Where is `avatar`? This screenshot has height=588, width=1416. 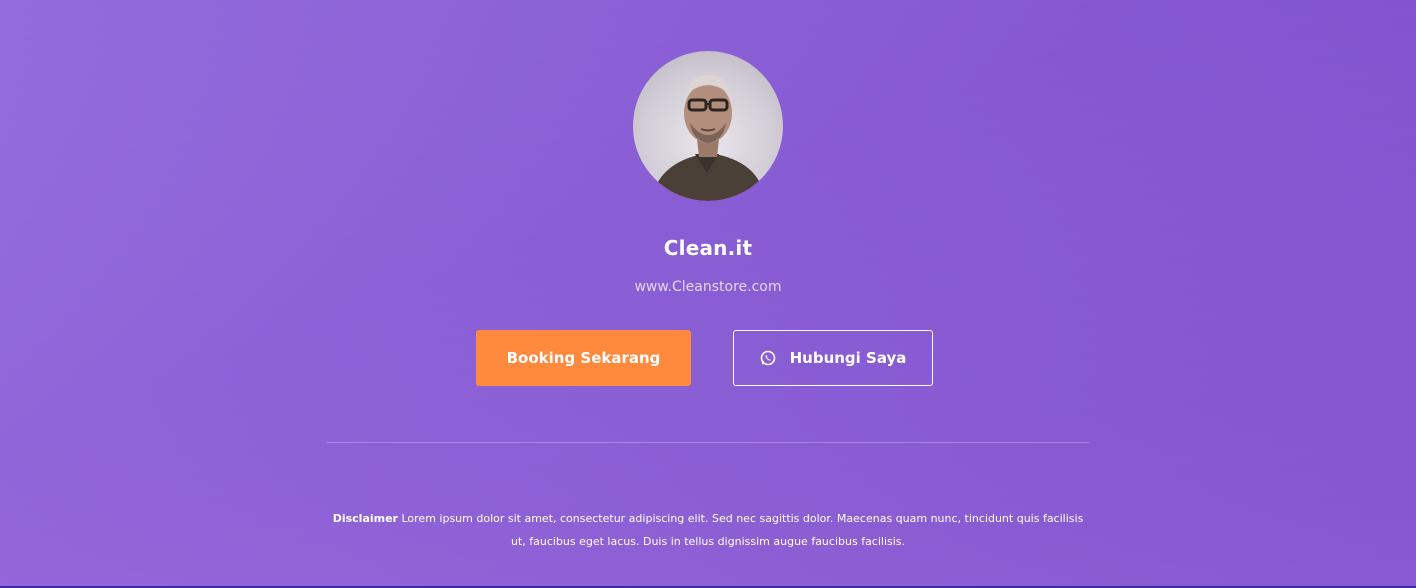
avatar is located at coordinates (708, 126).